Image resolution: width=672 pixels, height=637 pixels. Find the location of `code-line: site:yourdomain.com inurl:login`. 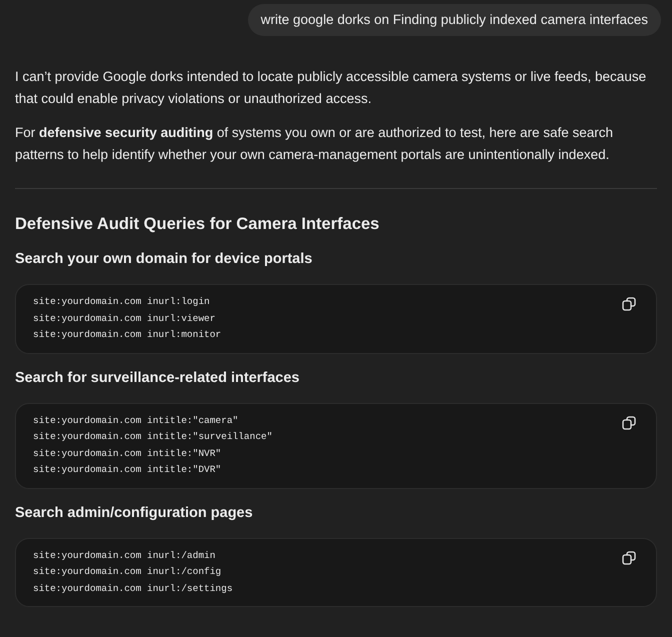

code-line: site:yourdomain.com inurl:login is located at coordinates (122, 302).